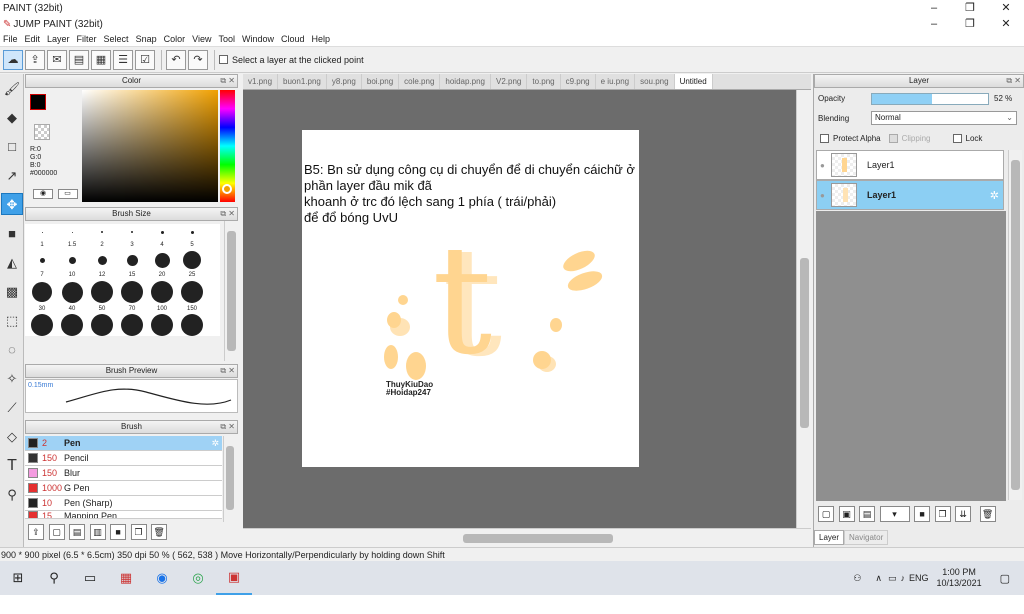 The image size is (1024, 614). I want to click on comment-icon: ✉, so click(57, 59).